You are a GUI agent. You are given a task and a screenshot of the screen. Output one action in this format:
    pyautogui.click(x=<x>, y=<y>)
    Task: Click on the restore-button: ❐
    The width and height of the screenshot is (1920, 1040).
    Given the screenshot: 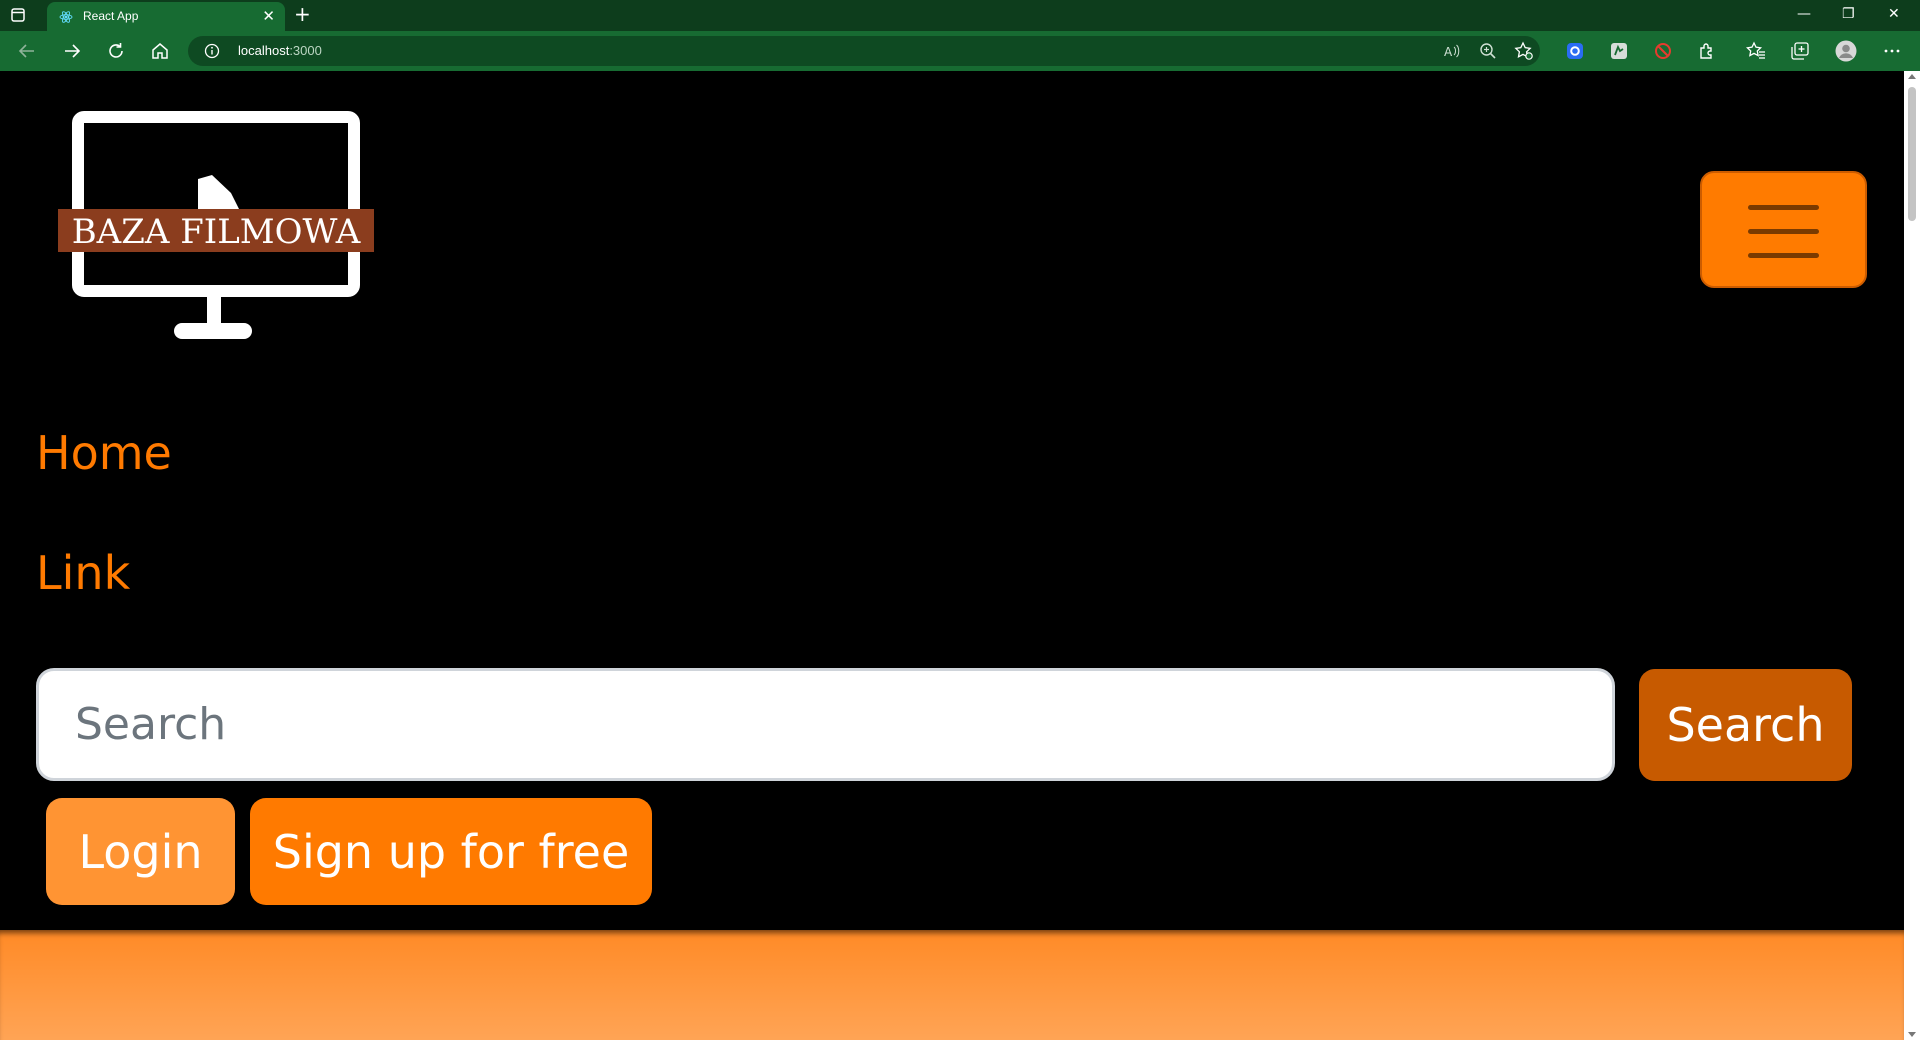 What is the action you would take?
    pyautogui.click(x=1848, y=14)
    